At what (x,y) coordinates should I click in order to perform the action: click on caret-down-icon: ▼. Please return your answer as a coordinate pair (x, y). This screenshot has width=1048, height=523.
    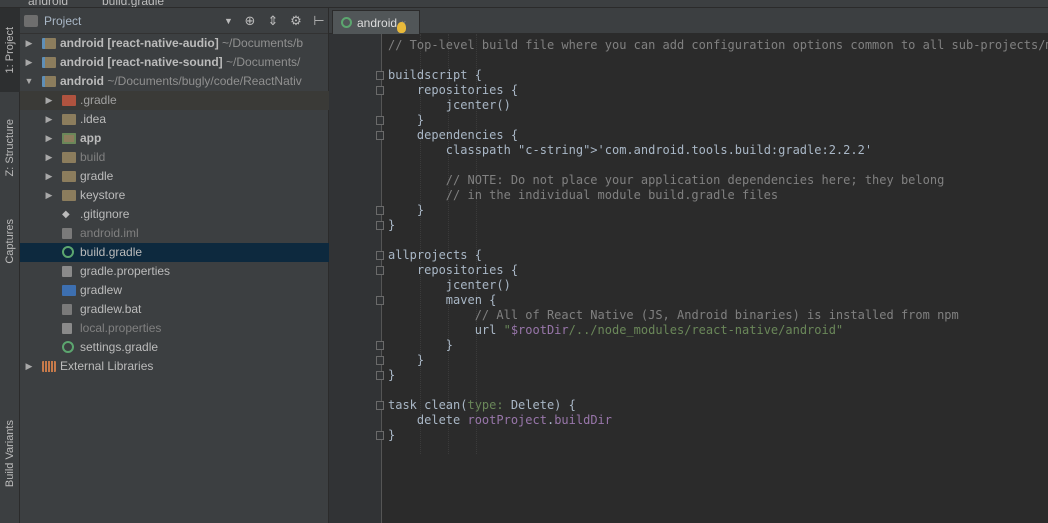
    Looking at the image, I should click on (228, 21).